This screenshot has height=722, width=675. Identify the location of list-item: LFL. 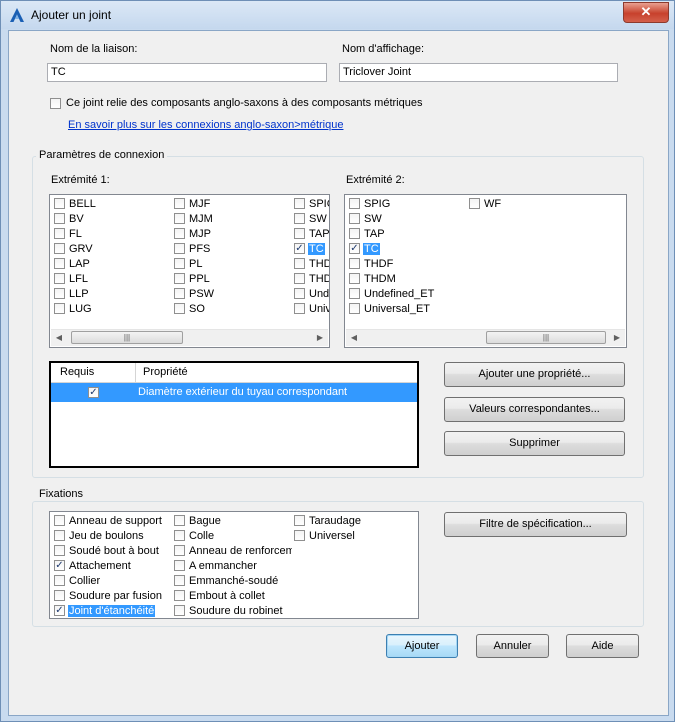
(113, 279).